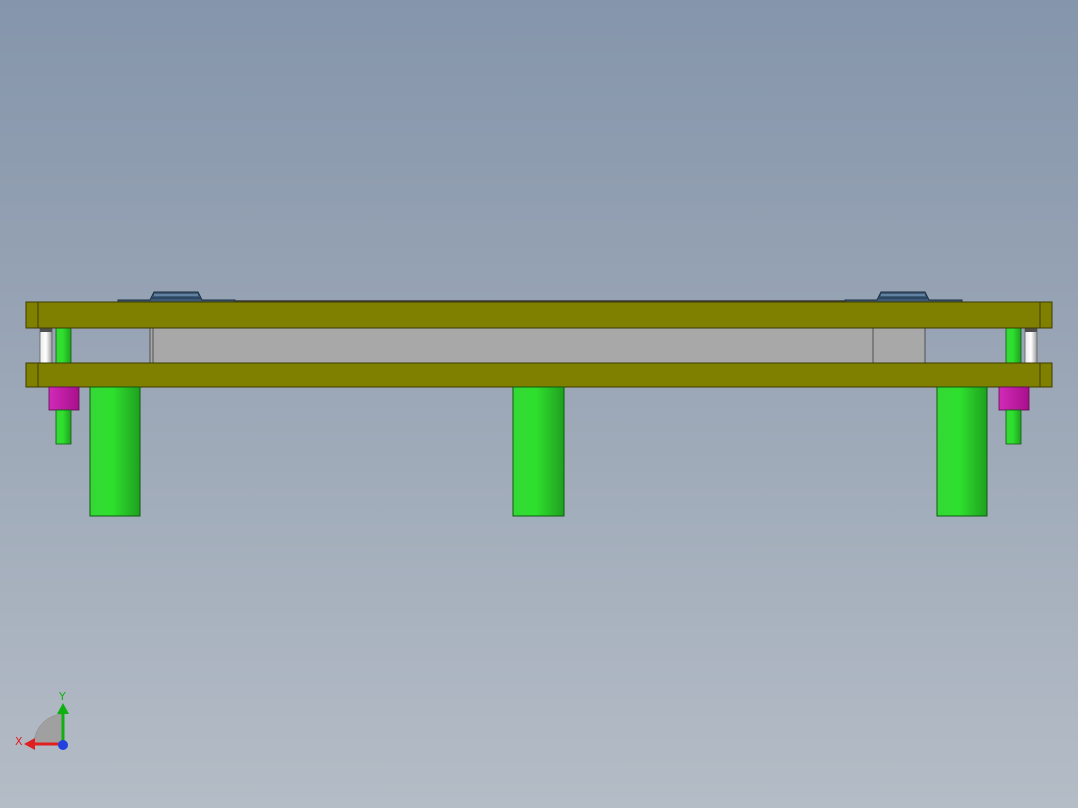  Describe the element at coordinates (903, 297) in the screenshot. I see `top-clamp-right` at that location.